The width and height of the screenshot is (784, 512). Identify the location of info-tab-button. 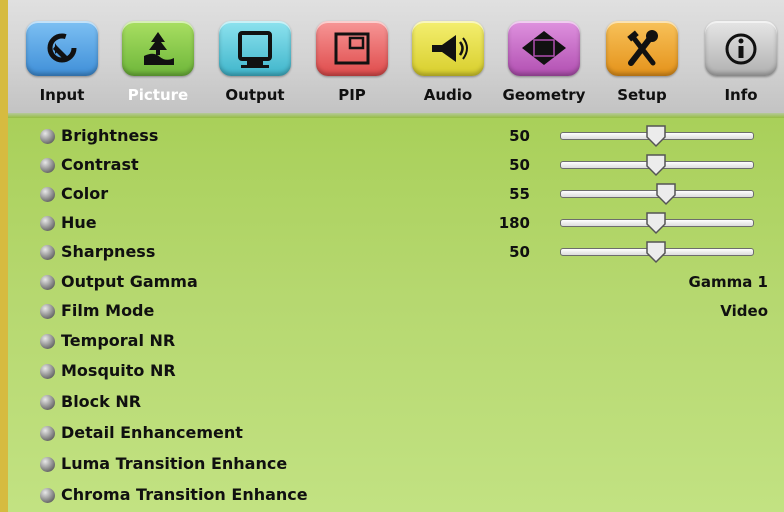
(741, 48).